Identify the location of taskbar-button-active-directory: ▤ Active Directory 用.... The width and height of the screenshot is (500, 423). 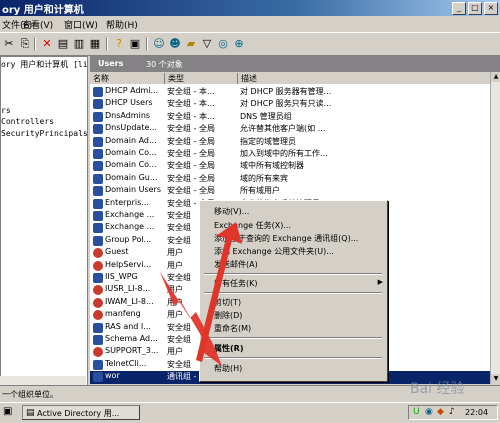
(81, 412).